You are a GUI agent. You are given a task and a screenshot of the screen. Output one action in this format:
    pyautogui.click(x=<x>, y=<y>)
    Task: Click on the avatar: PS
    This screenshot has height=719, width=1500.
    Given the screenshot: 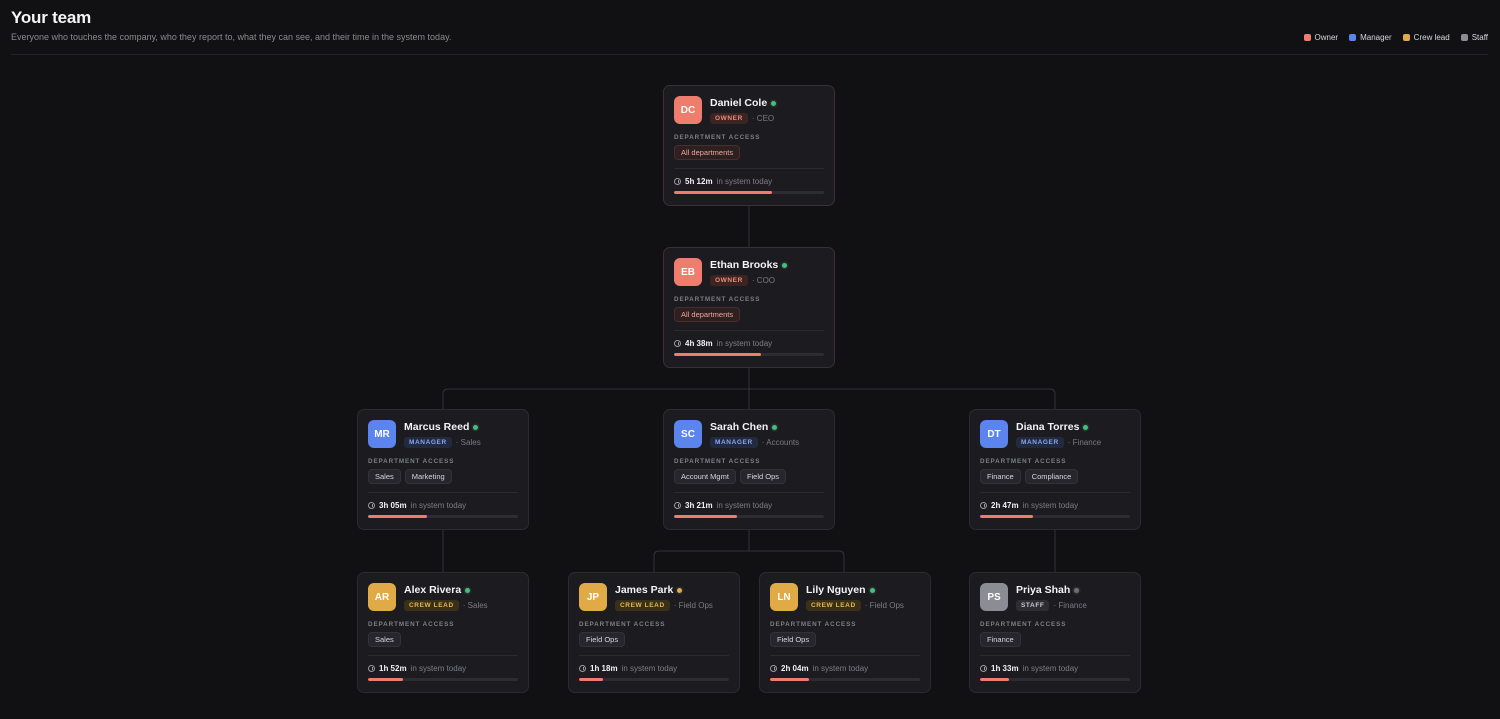 What is the action you would take?
    pyautogui.click(x=994, y=597)
    